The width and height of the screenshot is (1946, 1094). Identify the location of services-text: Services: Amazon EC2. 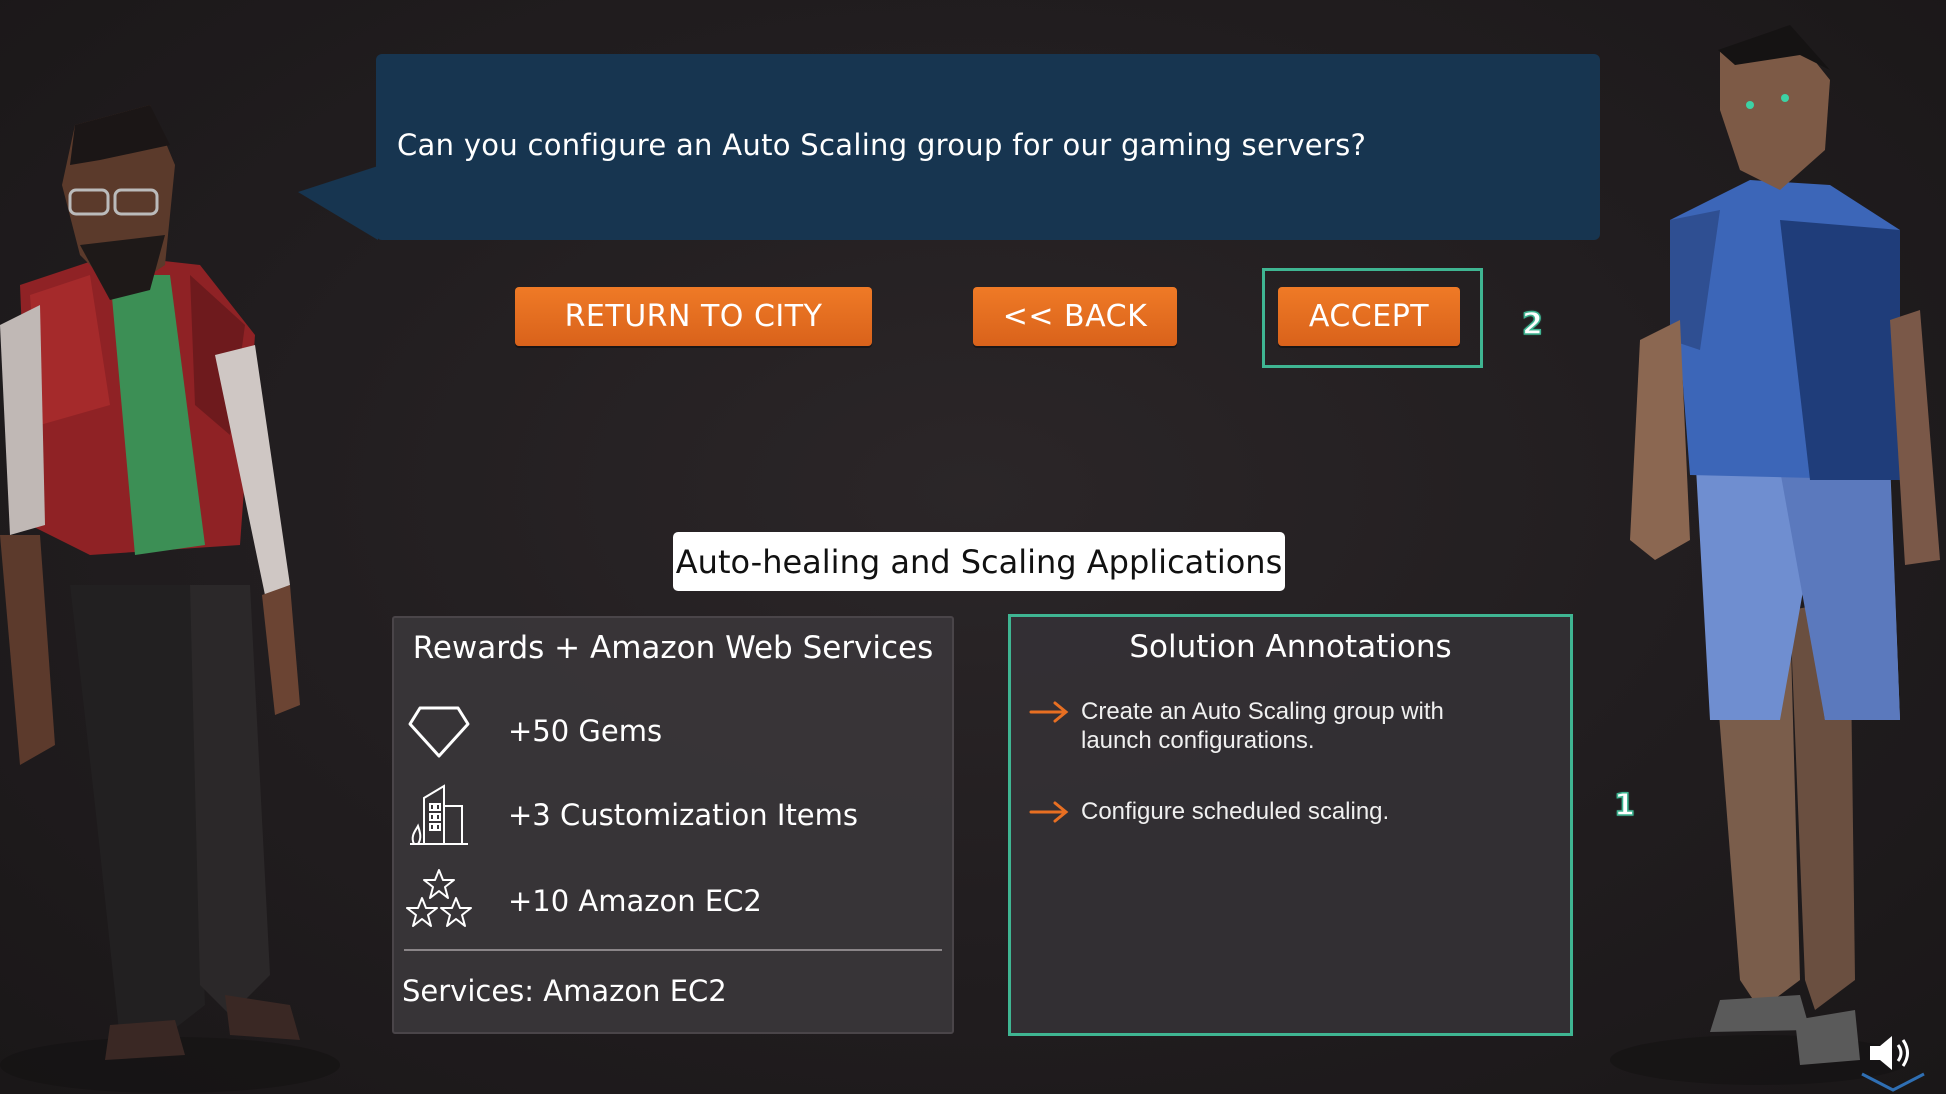
(564, 991).